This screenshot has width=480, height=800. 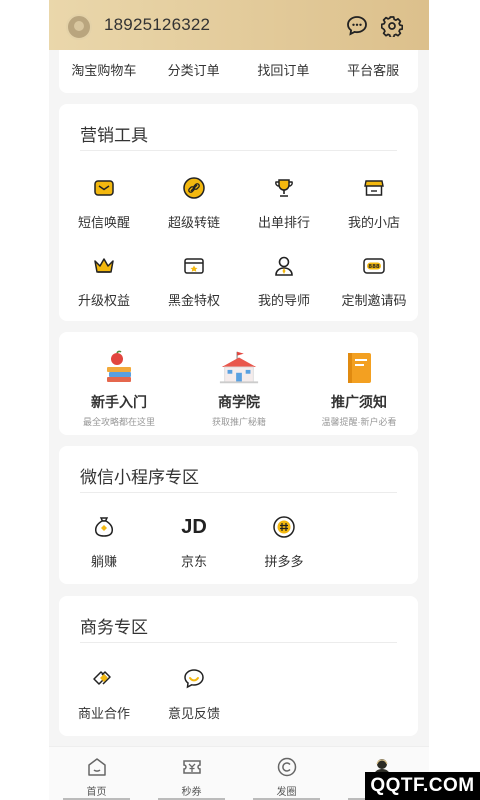 I want to click on tool-label: 我的小店, so click(x=373, y=222).